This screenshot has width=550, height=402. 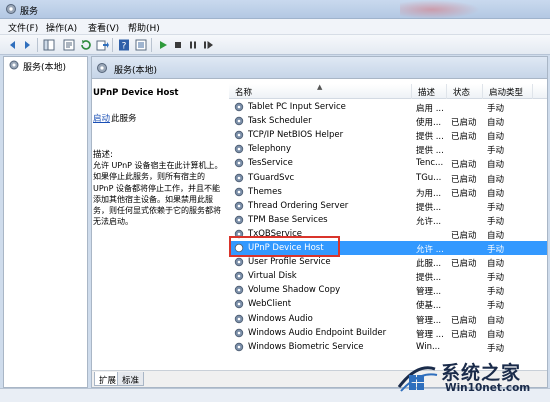 What do you see at coordinates (270, 304) in the screenshot?
I see `service-name: WebClient` at bounding box center [270, 304].